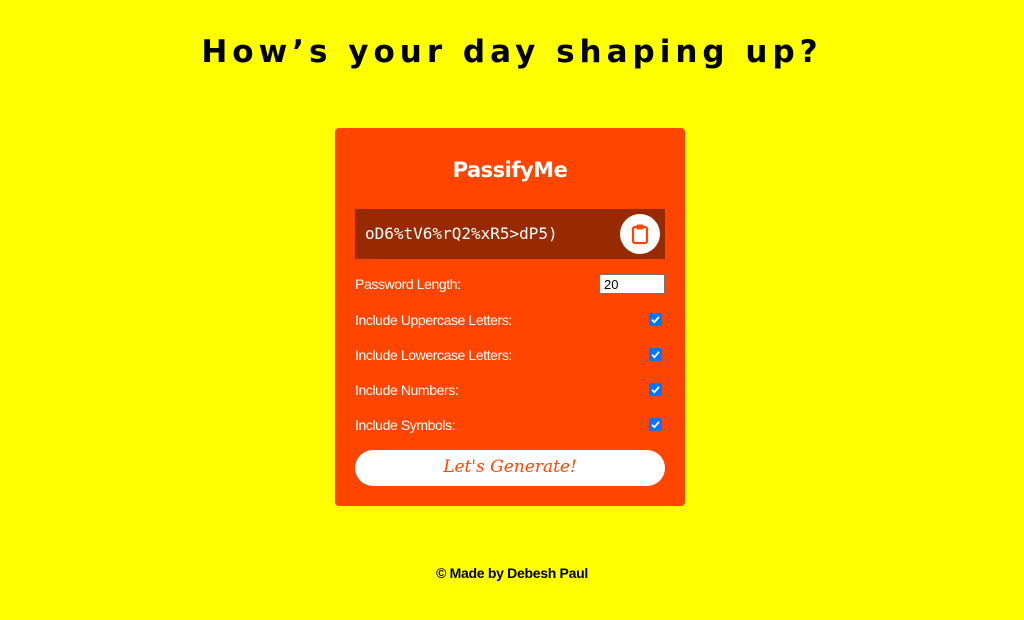  I want to click on option-lowercase-label: Include Lowercase Letters:, so click(433, 355).